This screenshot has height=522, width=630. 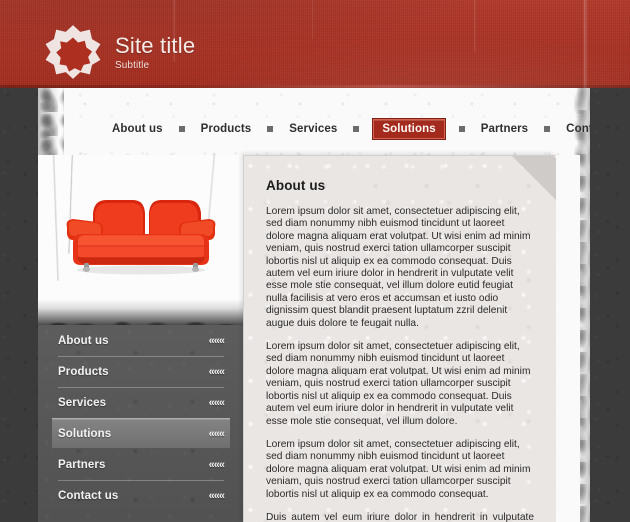 I want to click on brand-area: Site title Subtitle, so click(x=120, y=52).